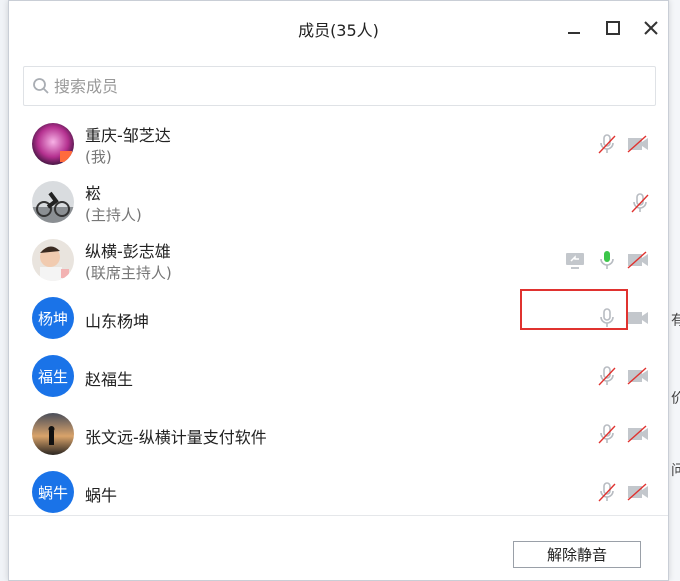 The width and height of the screenshot is (680, 581). What do you see at coordinates (101, 495) in the screenshot?
I see `member-name: 蜗牛` at bounding box center [101, 495].